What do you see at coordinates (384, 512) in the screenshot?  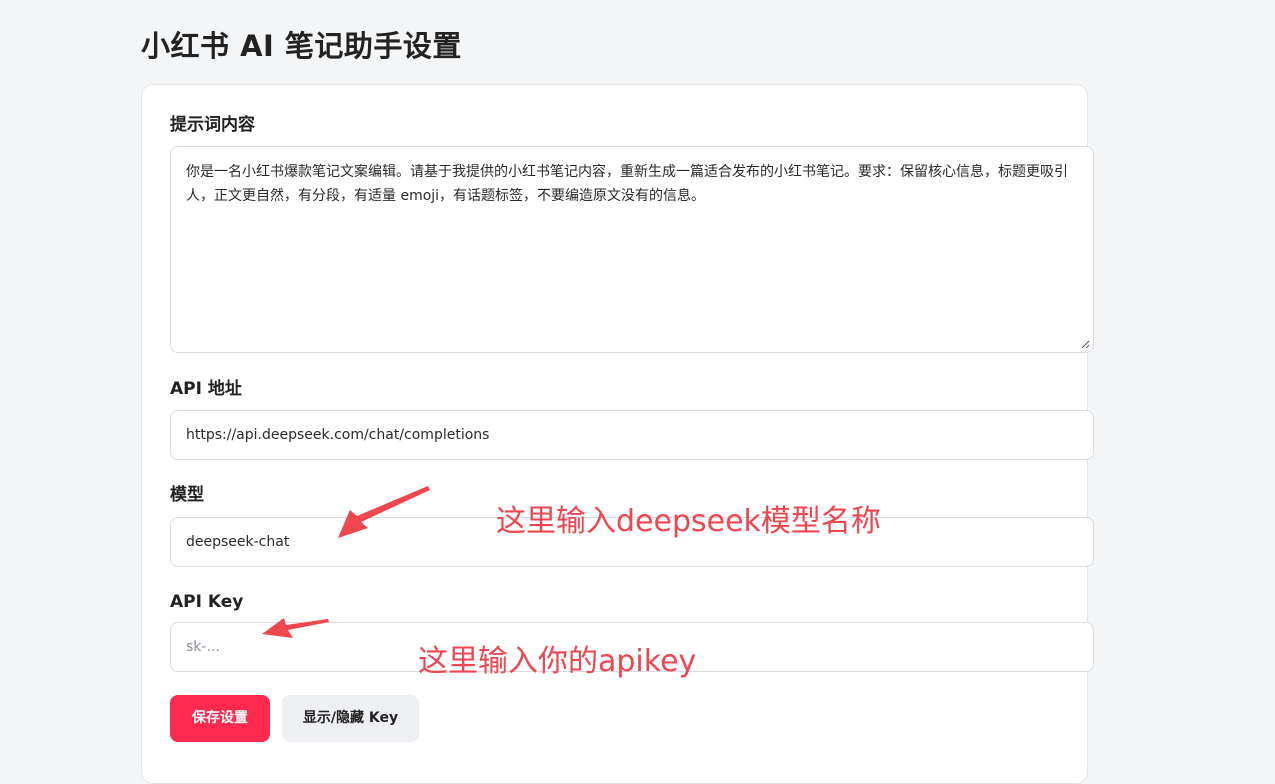 I see `arrow-icon-model` at bounding box center [384, 512].